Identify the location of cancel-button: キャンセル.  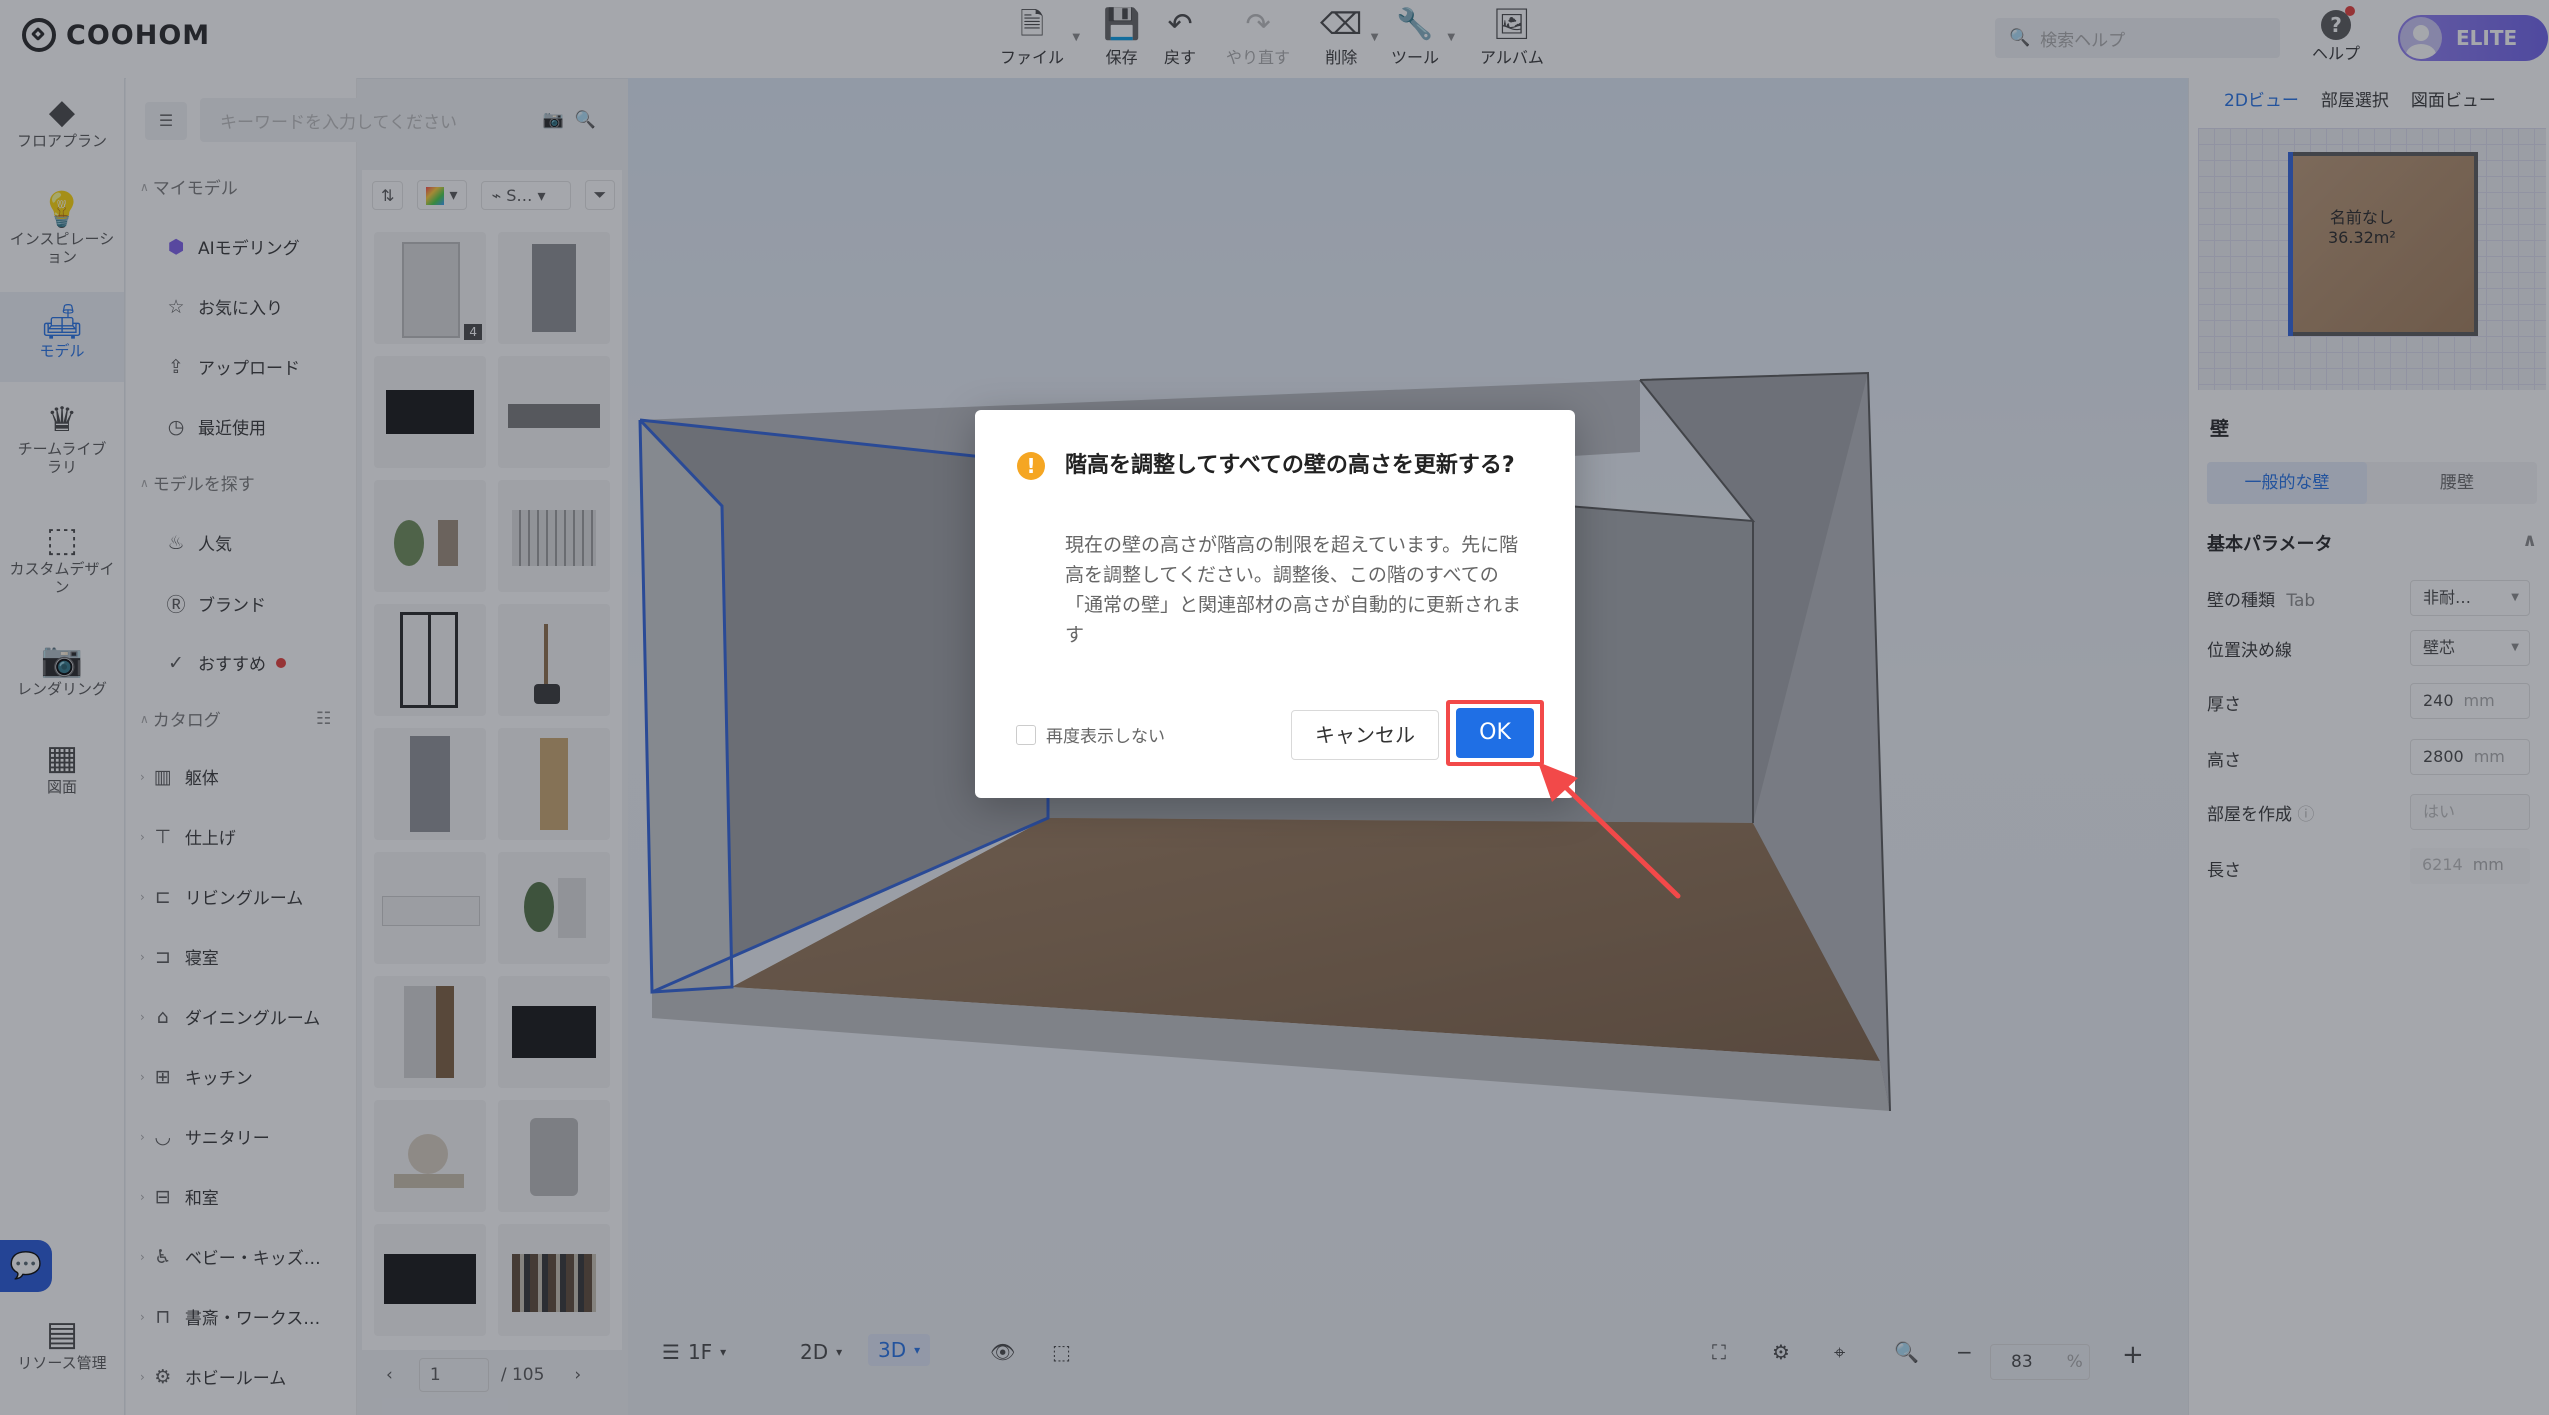
(1365, 735).